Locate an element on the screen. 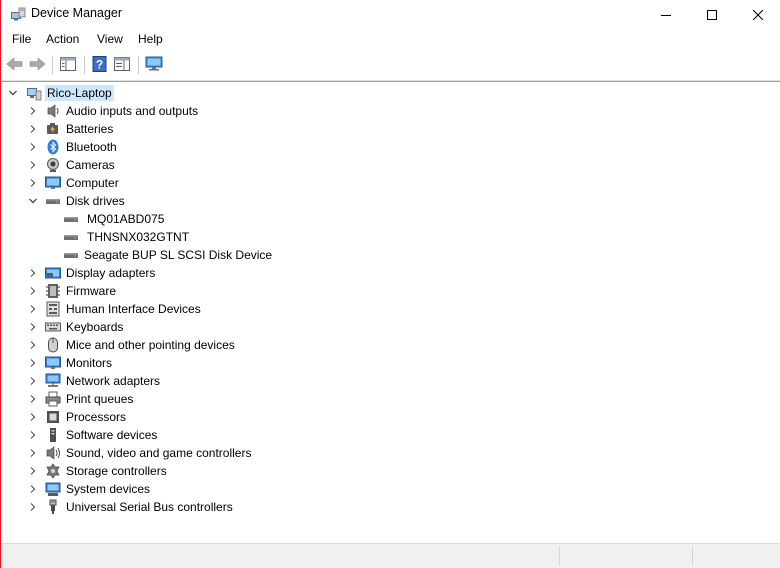 The image size is (780, 568). tree-category-row: Mice and other pointing devices is located at coordinates (151, 345).